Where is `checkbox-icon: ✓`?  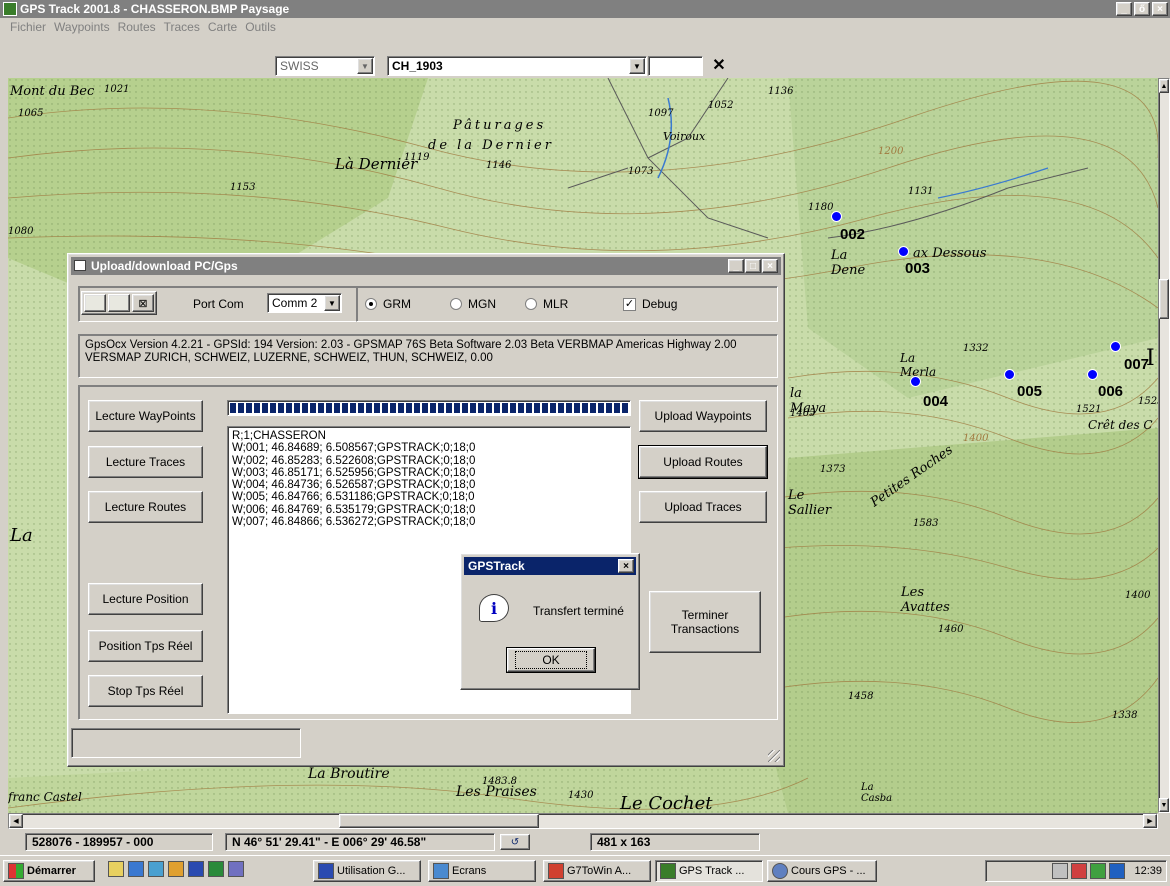 checkbox-icon: ✓ is located at coordinates (629, 304).